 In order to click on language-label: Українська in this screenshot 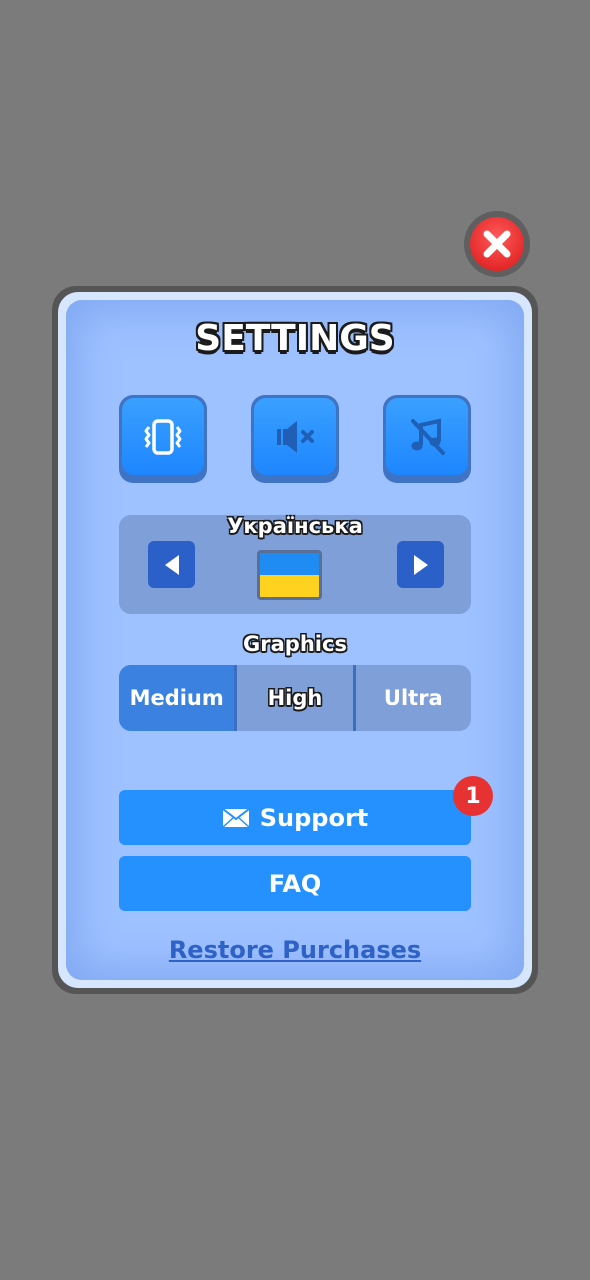, I will do `click(295, 526)`.